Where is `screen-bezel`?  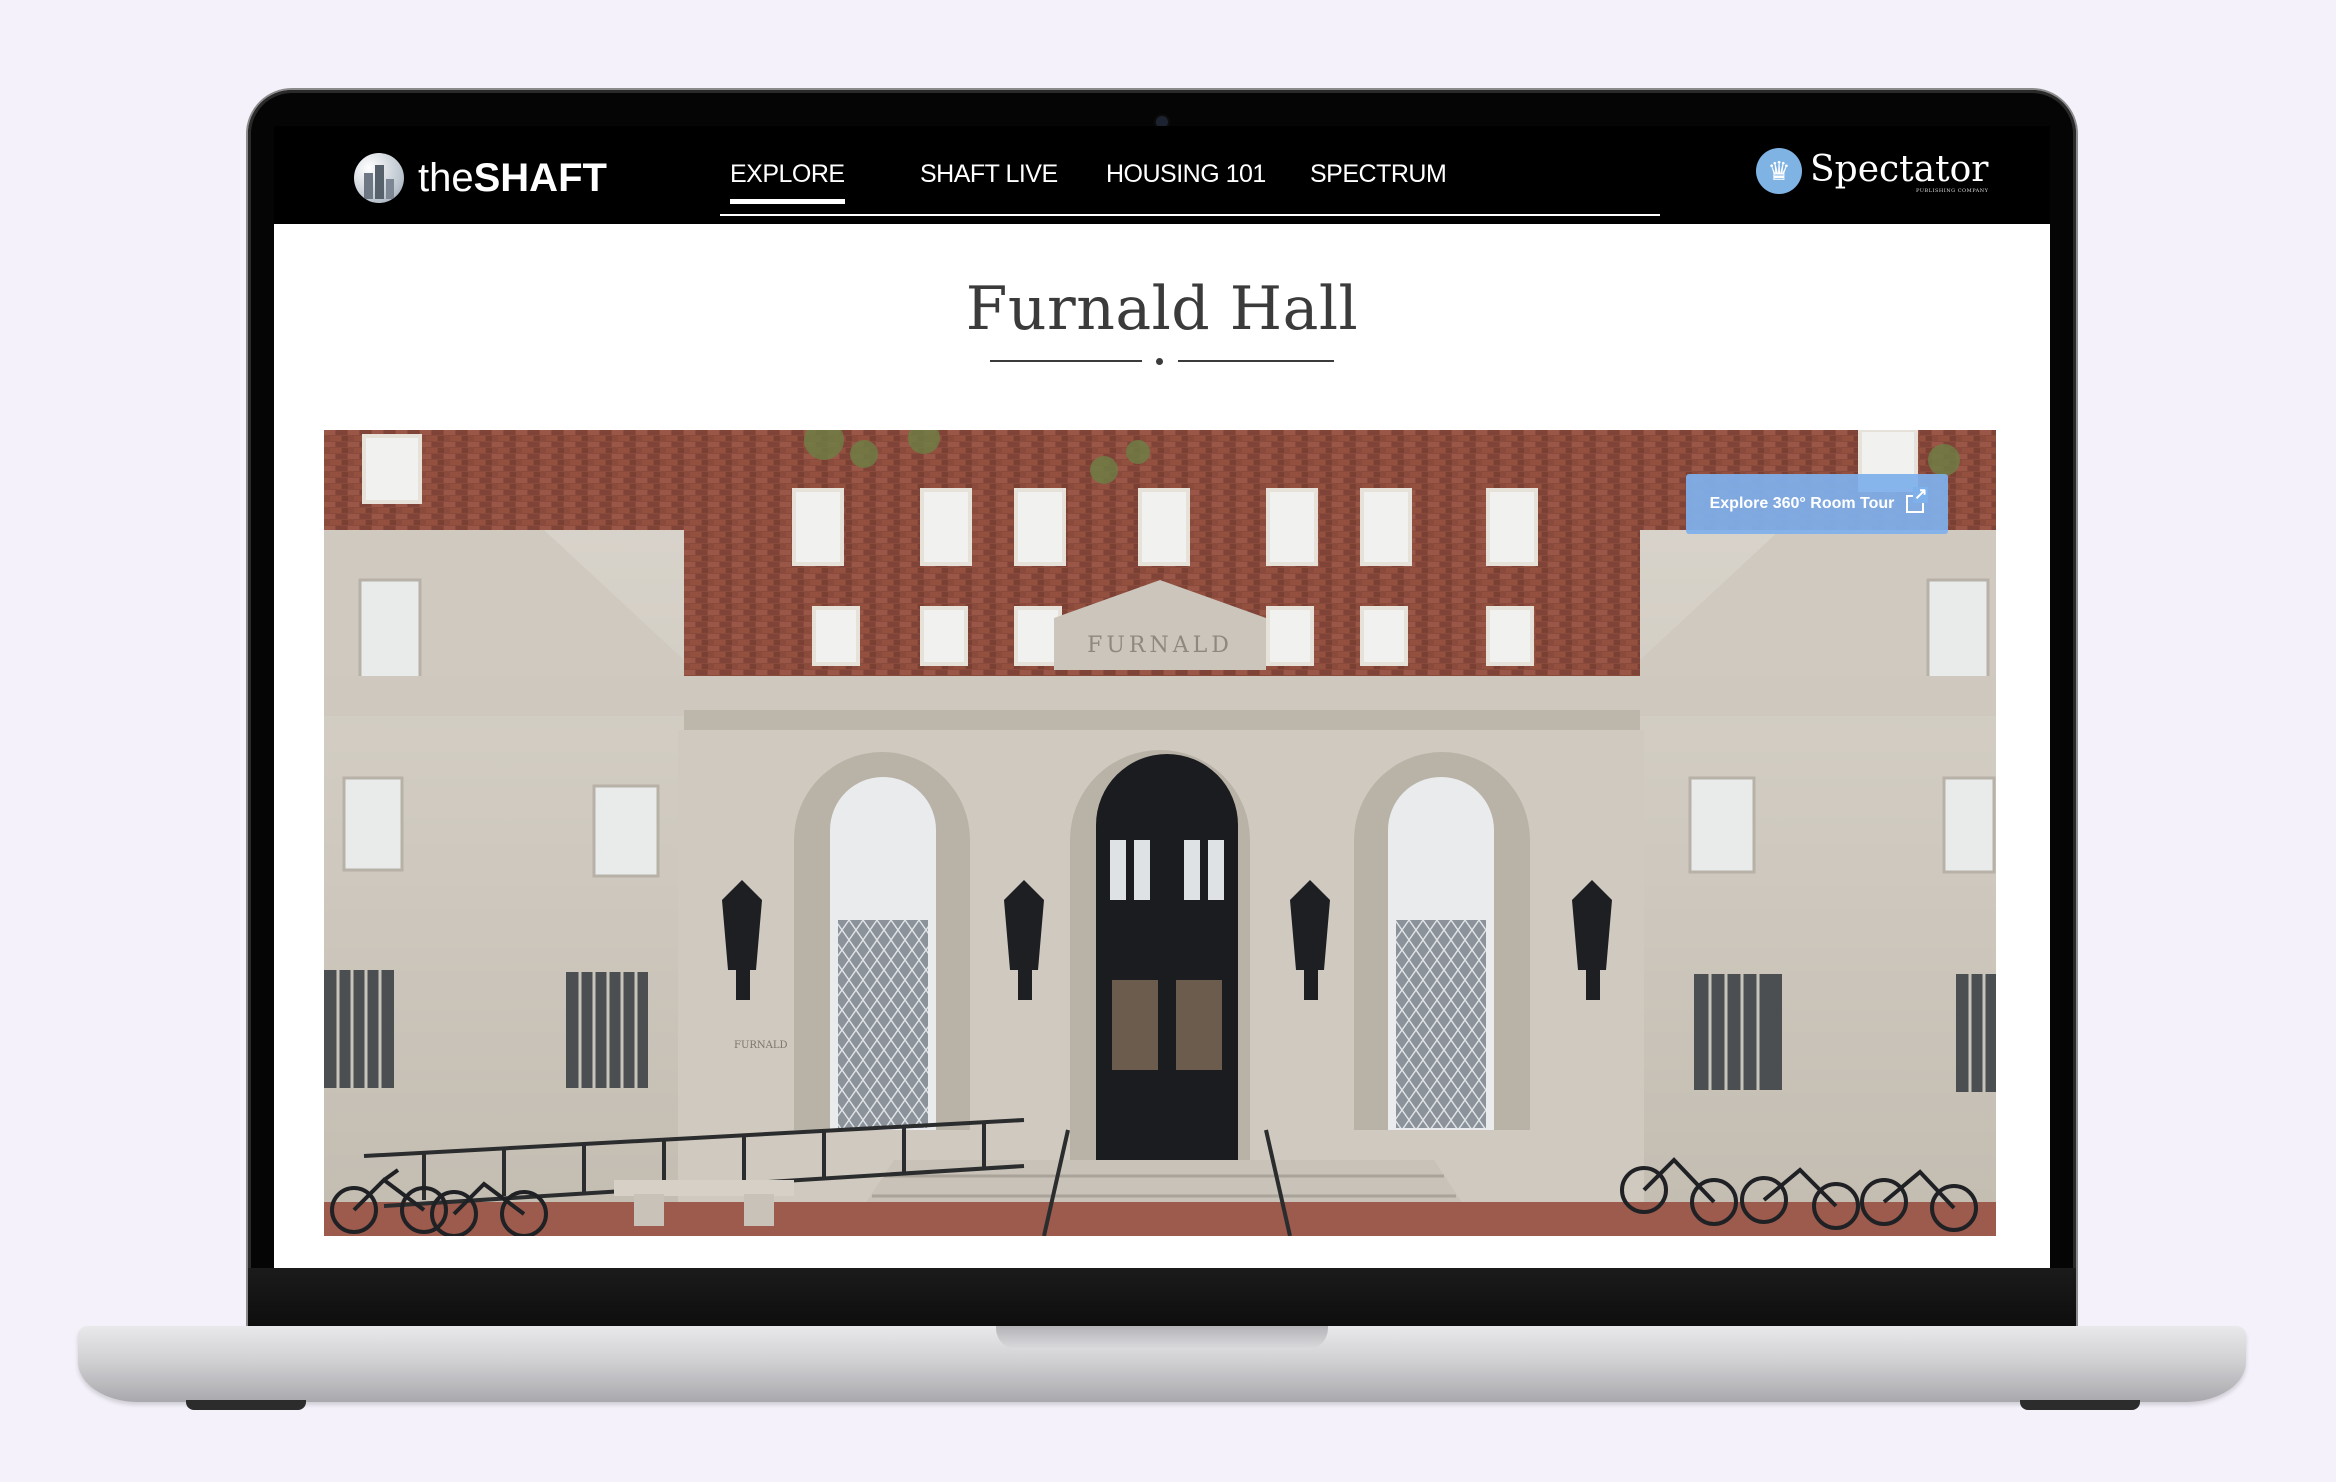
screen-bezel is located at coordinates (1162, 1299).